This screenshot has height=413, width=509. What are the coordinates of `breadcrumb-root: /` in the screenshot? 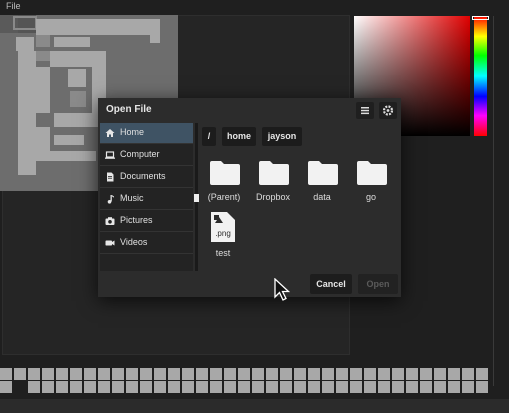 It's located at (209, 136).